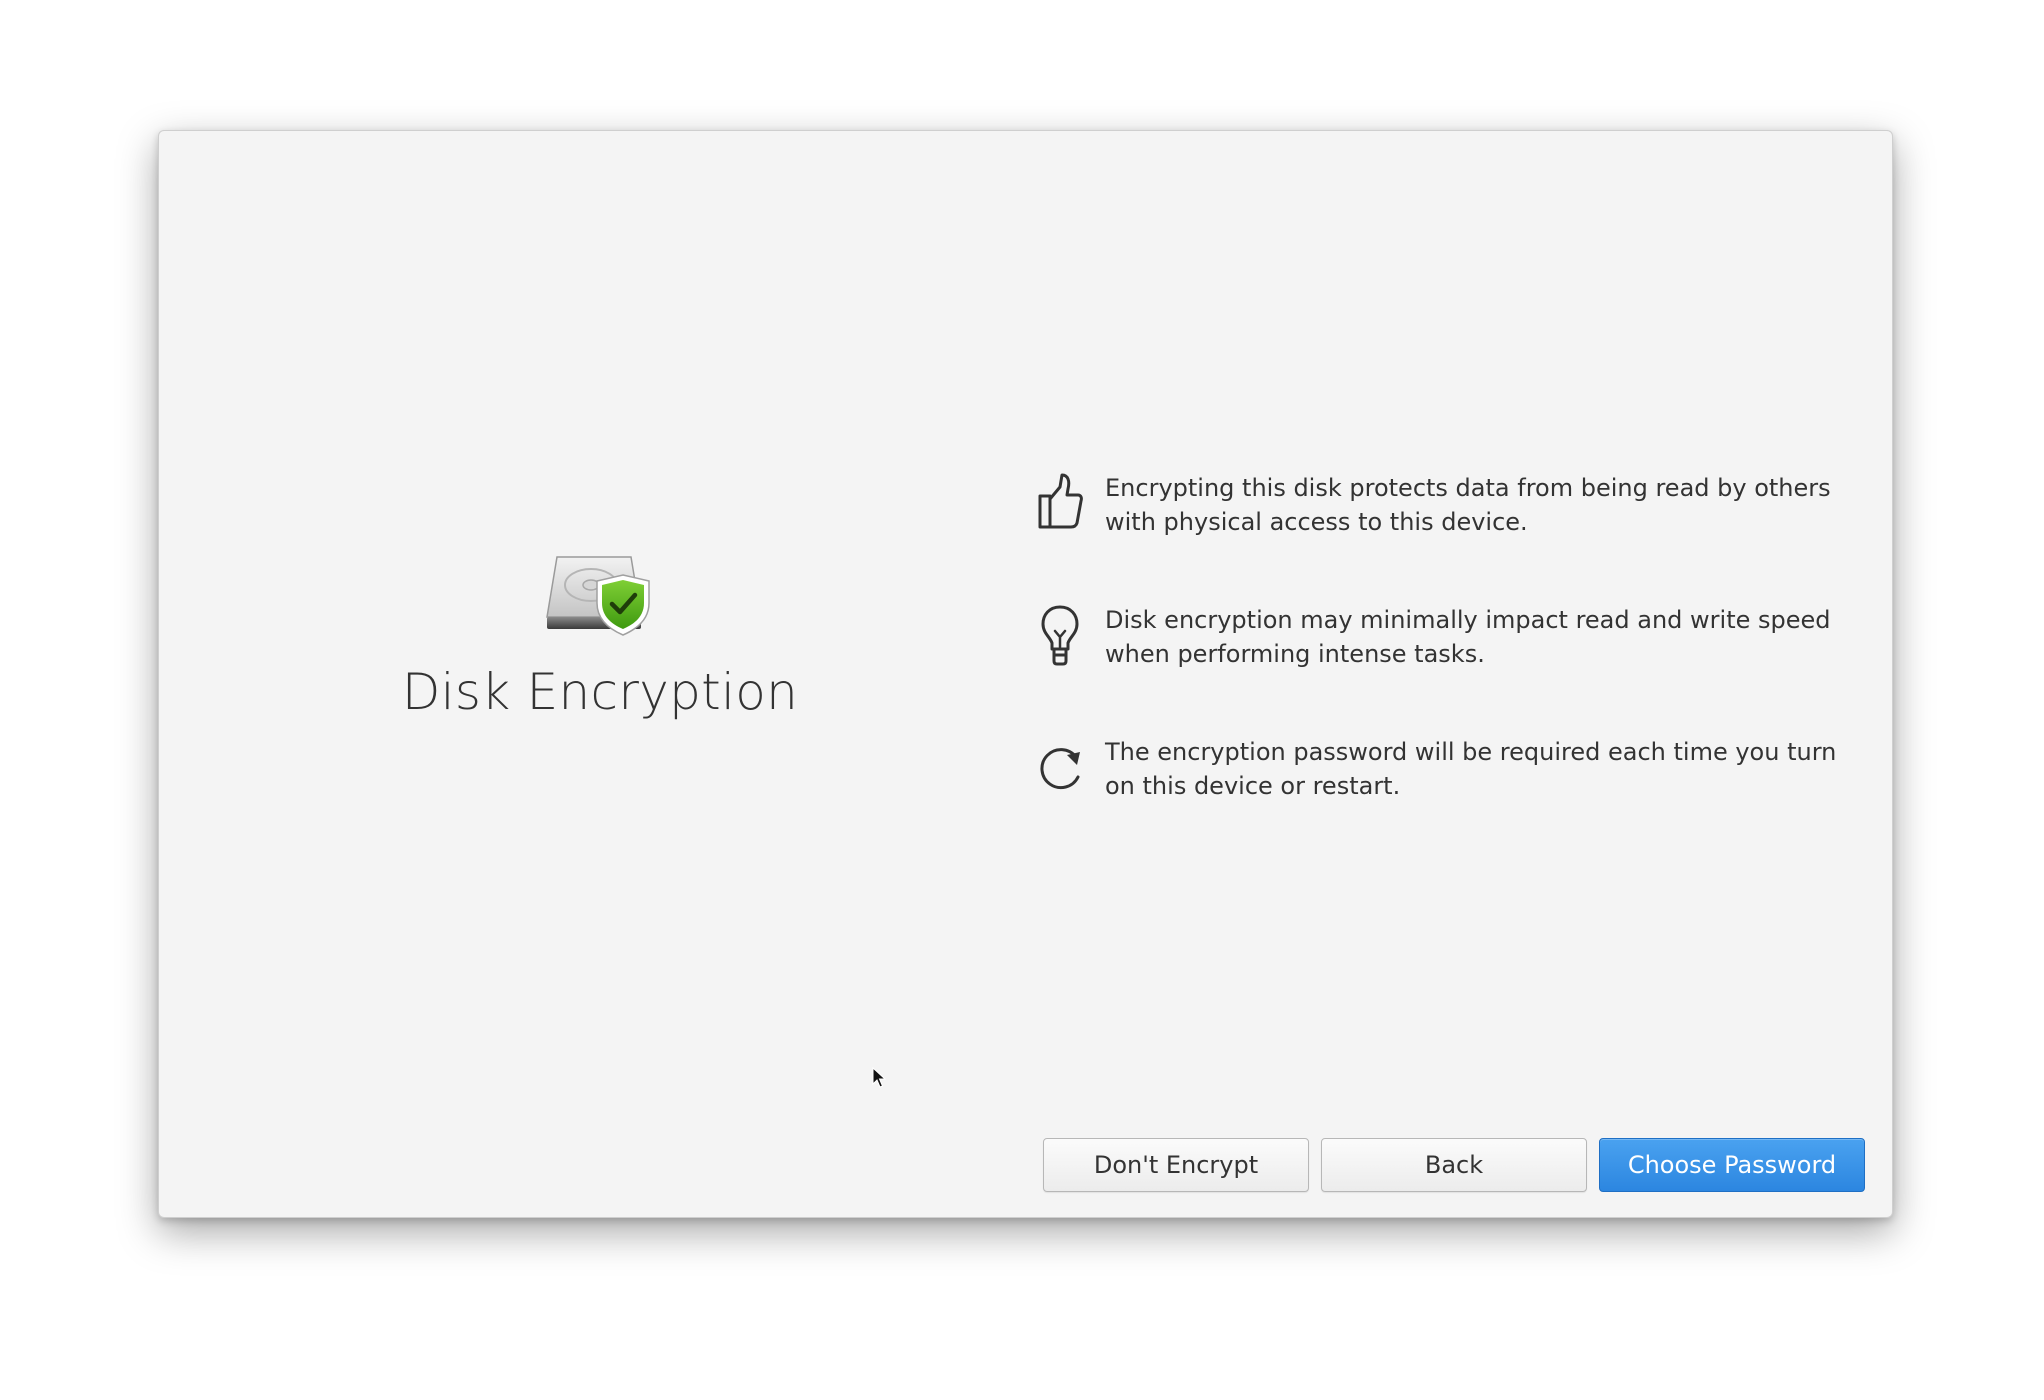 This screenshot has height=1400, width=2044. I want to click on drive-harddisk-shield-icon, so click(598, 596).